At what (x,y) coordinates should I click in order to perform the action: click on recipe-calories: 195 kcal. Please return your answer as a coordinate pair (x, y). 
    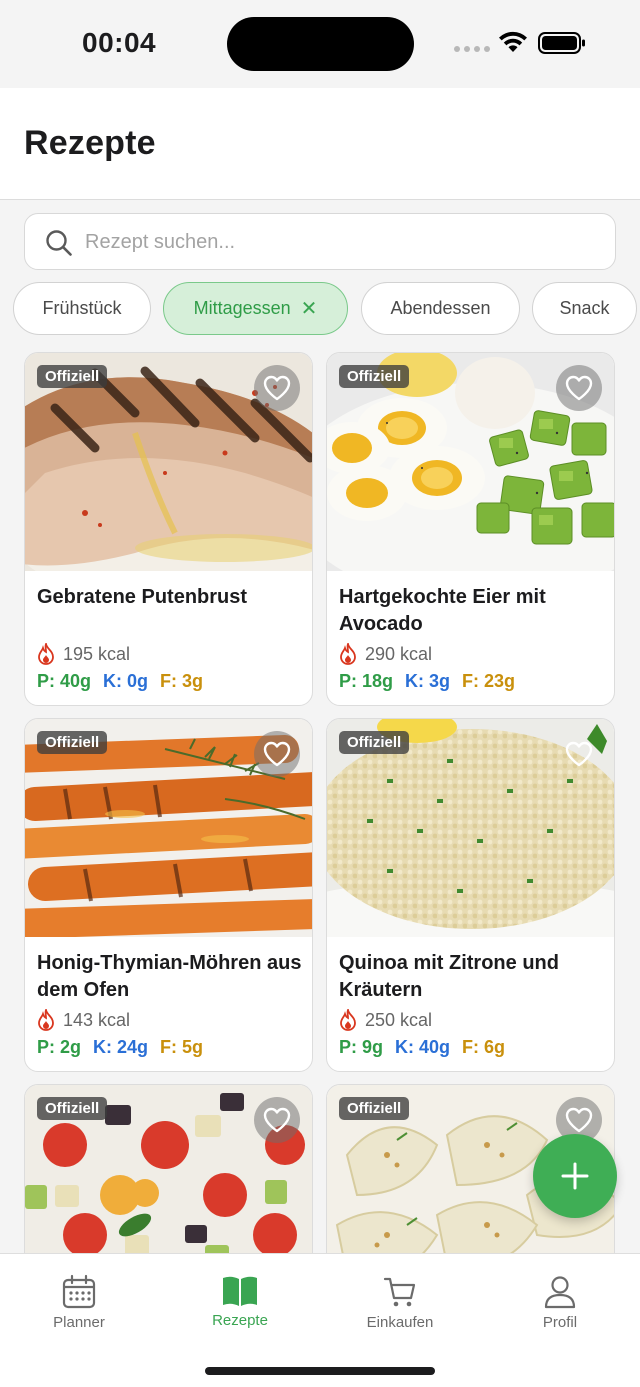
    Looking at the image, I should click on (83, 654).